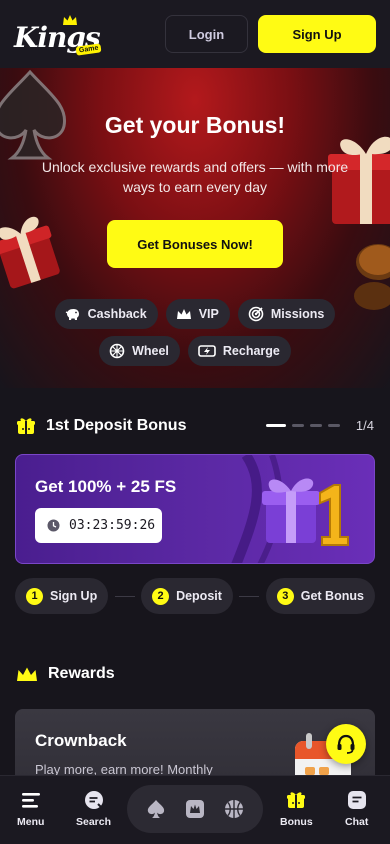 This screenshot has width=390, height=844. Describe the element at coordinates (30, 252) in the screenshot. I see `gift-decoration-left-icon` at that location.